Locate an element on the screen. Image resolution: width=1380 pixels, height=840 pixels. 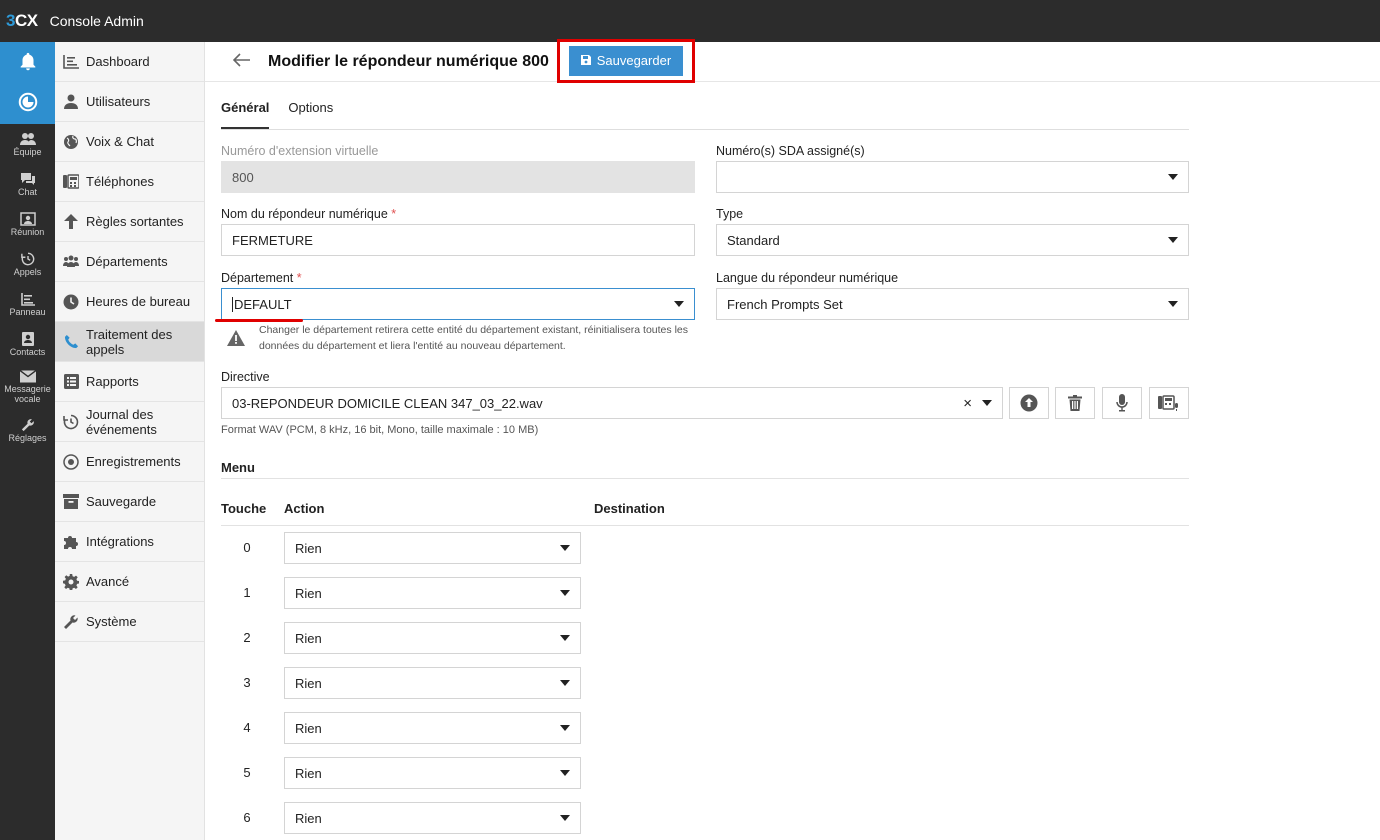
did-select is located at coordinates (952, 177).